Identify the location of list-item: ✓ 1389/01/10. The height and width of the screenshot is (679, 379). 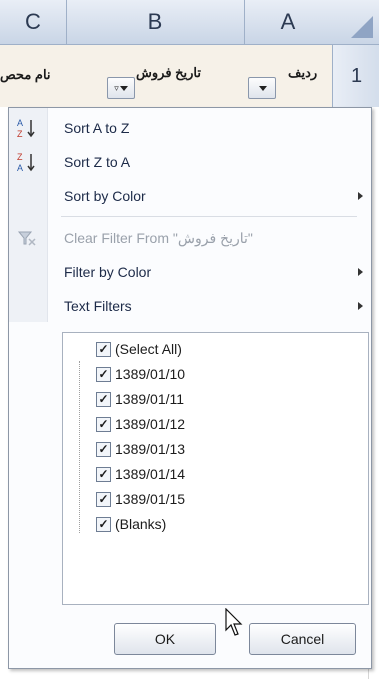
(140, 374).